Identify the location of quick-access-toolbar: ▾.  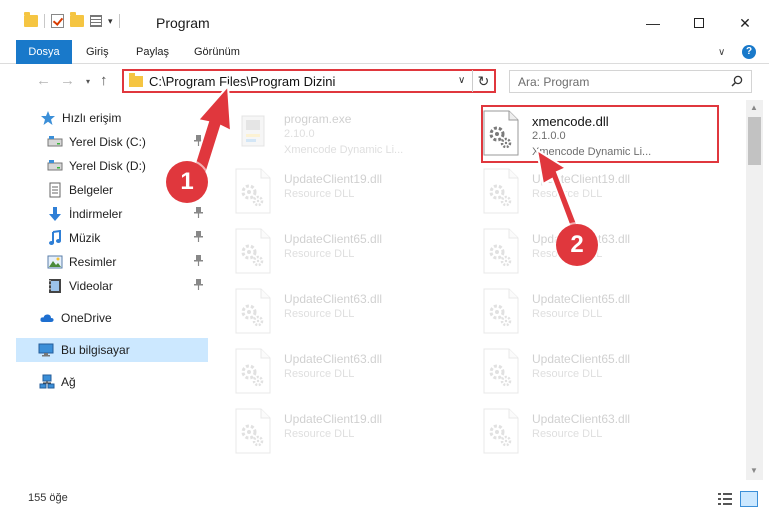
(72, 20).